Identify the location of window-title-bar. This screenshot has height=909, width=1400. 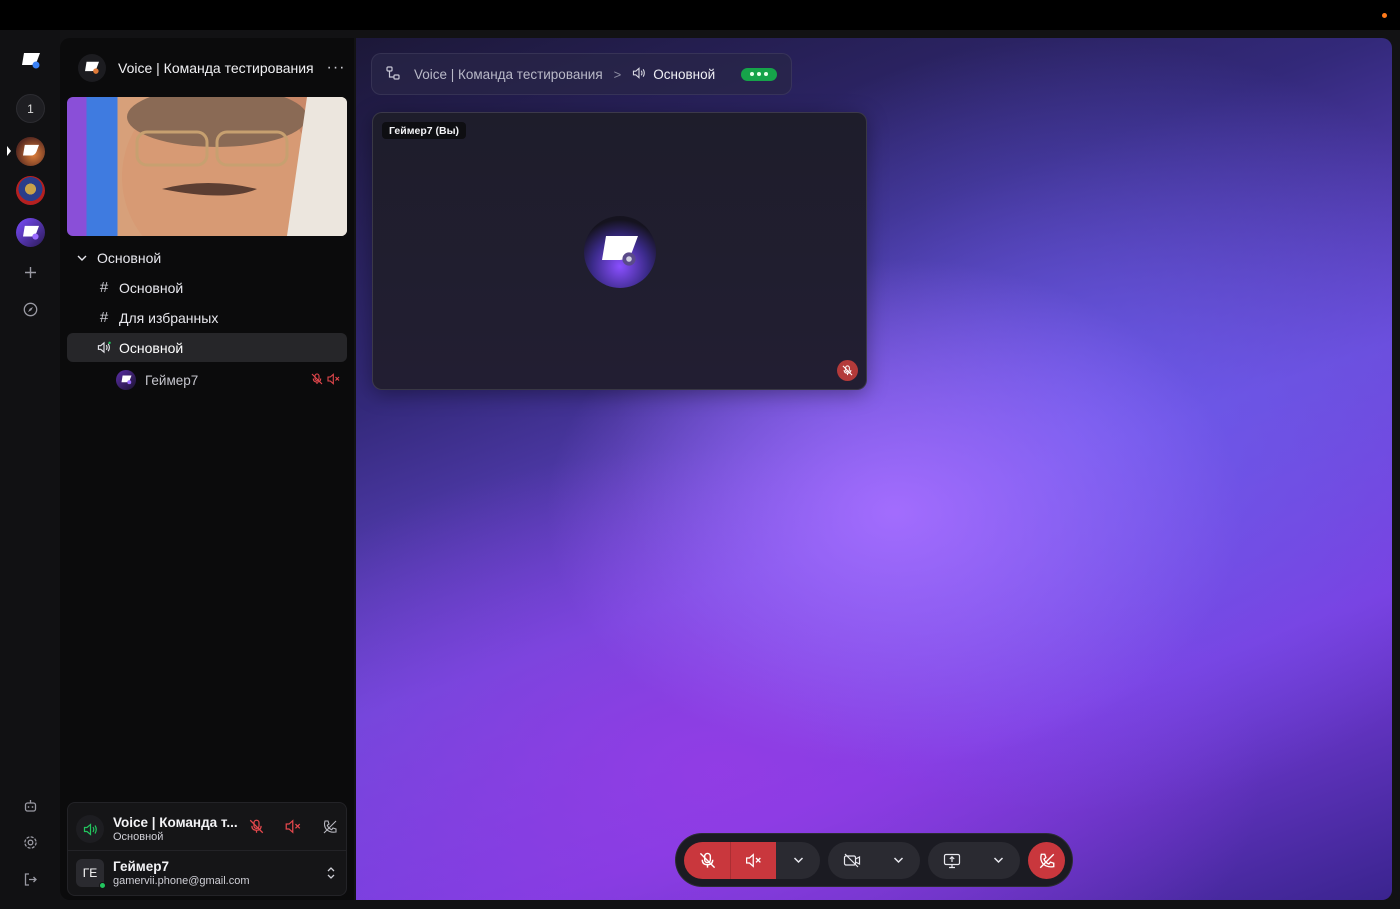
(700, 15).